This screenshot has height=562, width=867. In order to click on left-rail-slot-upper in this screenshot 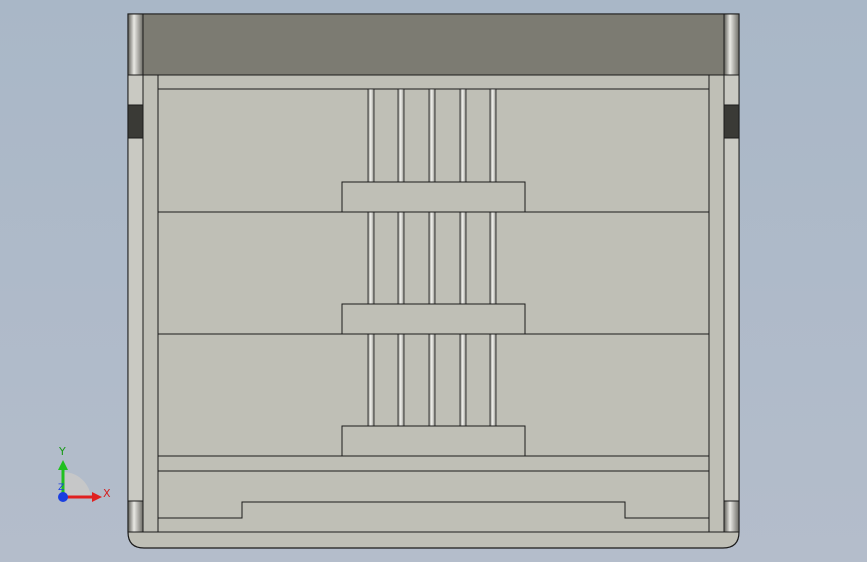, I will do `click(135, 121)`.